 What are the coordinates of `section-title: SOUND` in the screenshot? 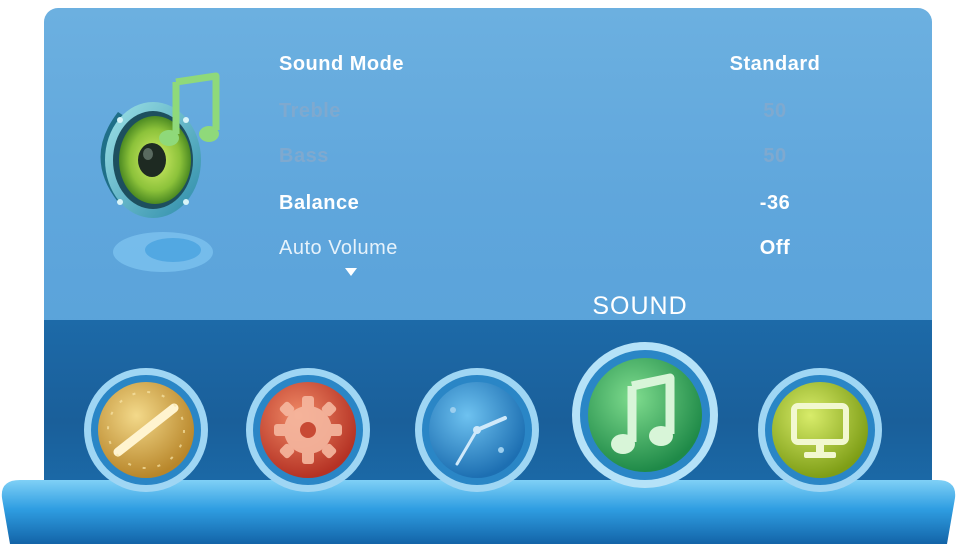 It's located at (640, 306).